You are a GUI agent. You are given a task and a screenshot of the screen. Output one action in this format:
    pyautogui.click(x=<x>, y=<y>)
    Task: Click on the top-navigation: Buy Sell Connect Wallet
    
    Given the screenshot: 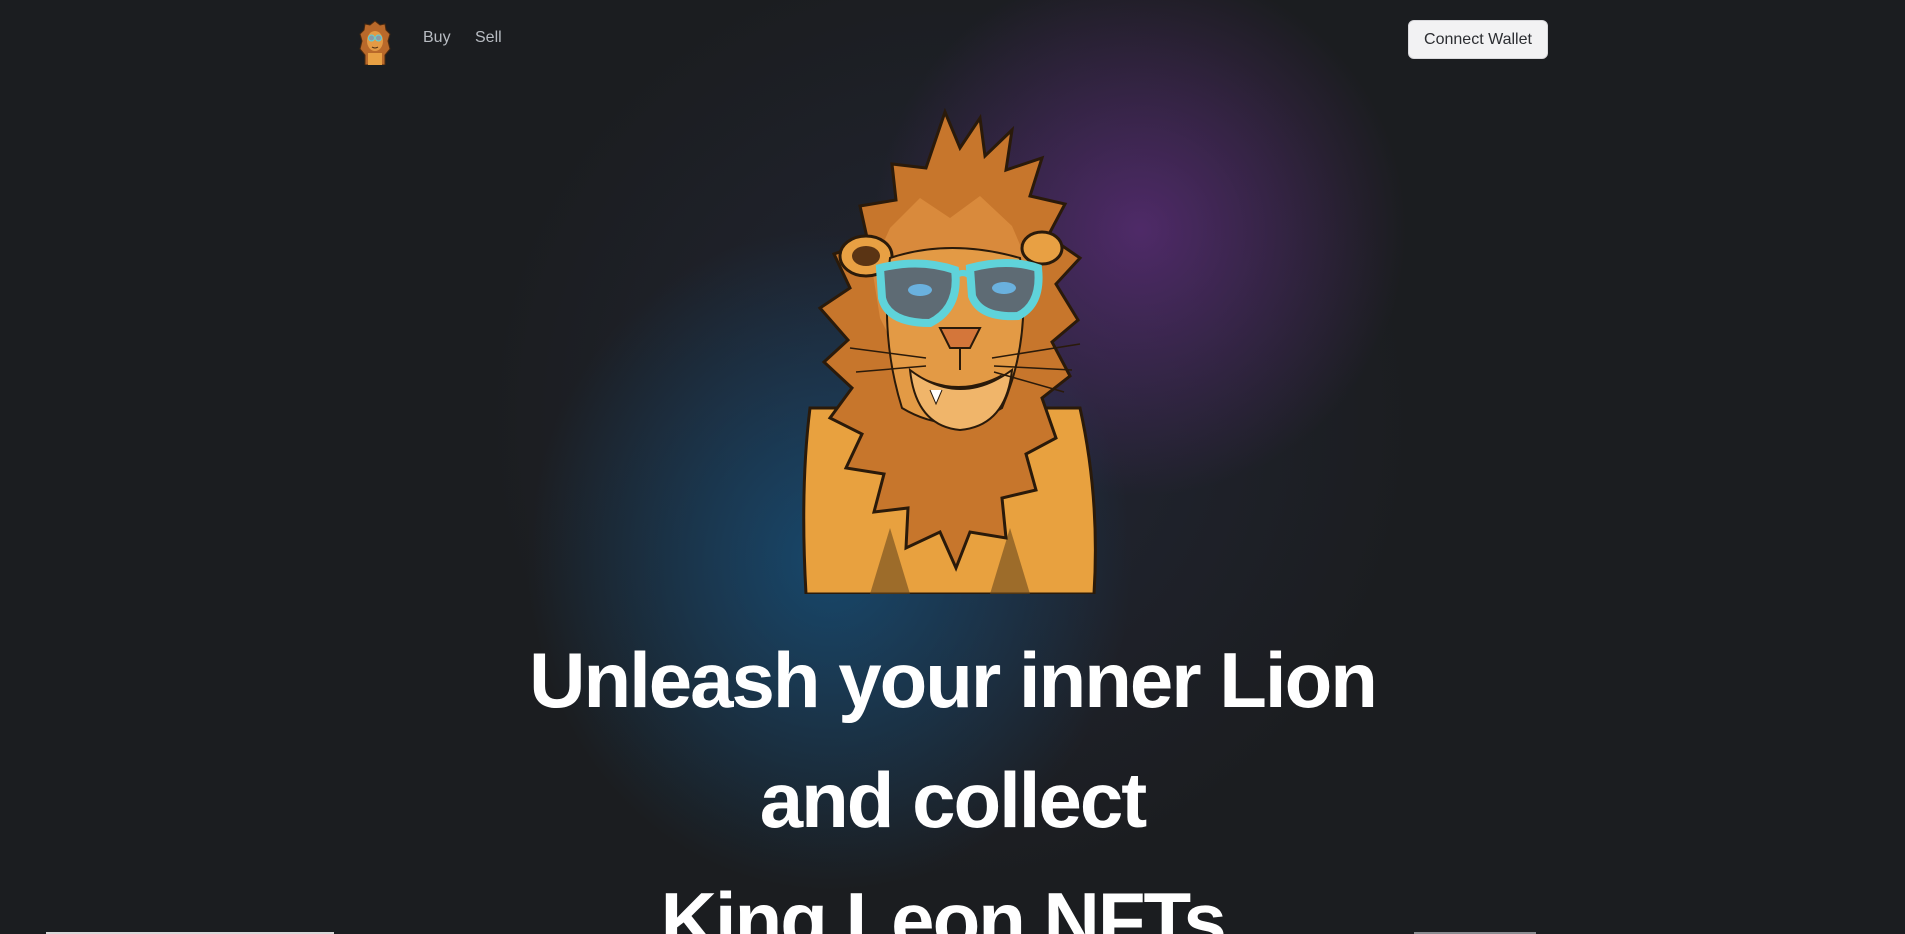 What is the action you would take?
    pyautogui.click(x=952, y=40)
    